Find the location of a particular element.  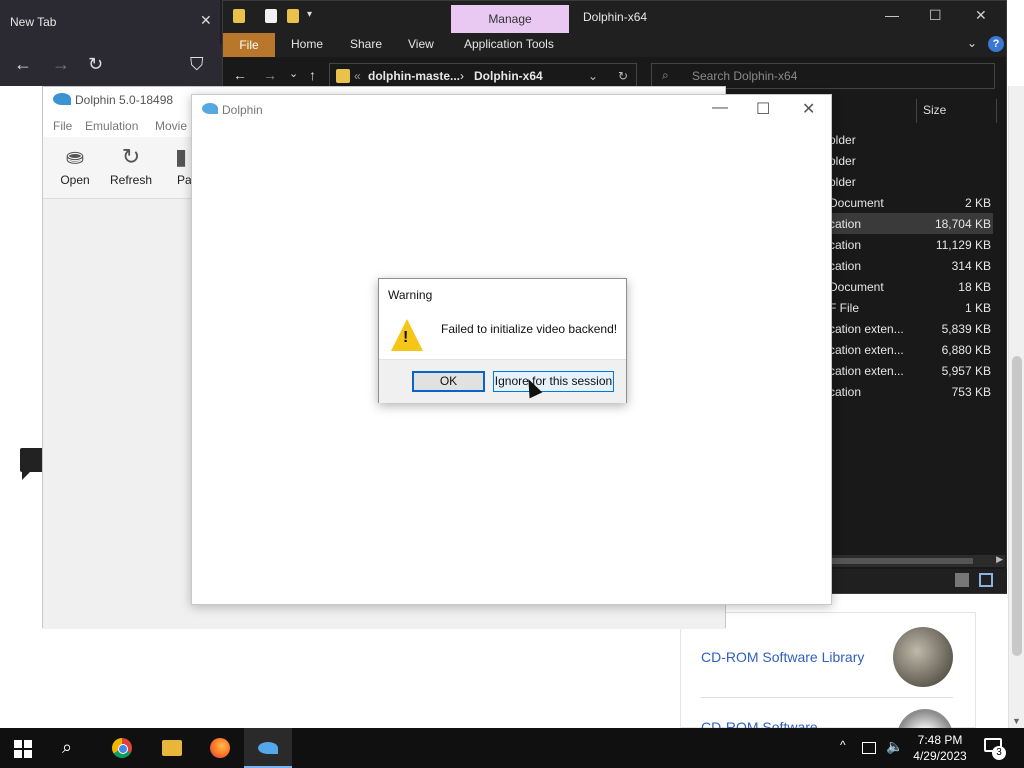

ignore-for-session-button: Ignore for this session is located at coordinates (553, 381).